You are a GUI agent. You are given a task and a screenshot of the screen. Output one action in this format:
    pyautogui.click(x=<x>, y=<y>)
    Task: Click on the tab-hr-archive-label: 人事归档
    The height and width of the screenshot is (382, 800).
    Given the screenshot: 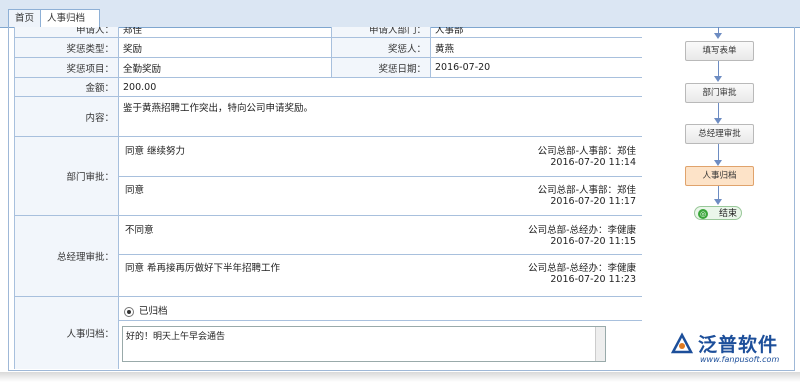 What is the action you would take?
    pyautogui.click(x=66, y=18)
    